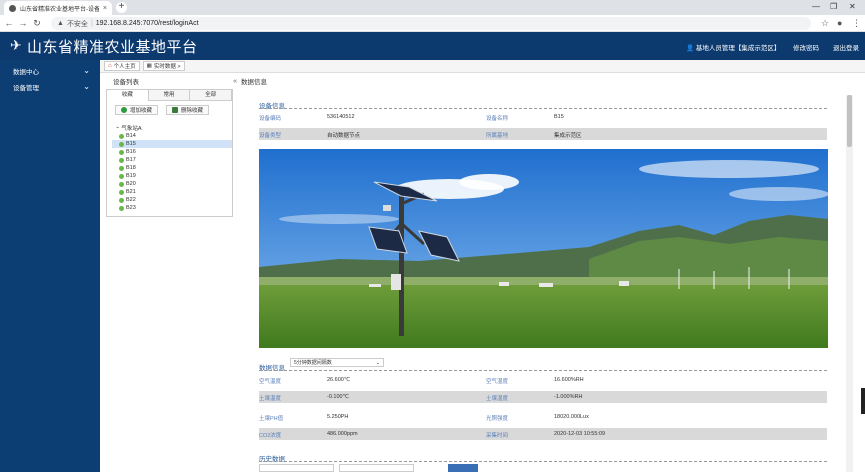 The height and width of the screenshot is (472, 865). What do you see at coordinates (846, 47) in the screenshot?
I see `logout-link: 退出登录` at bounding box center [846, 47].